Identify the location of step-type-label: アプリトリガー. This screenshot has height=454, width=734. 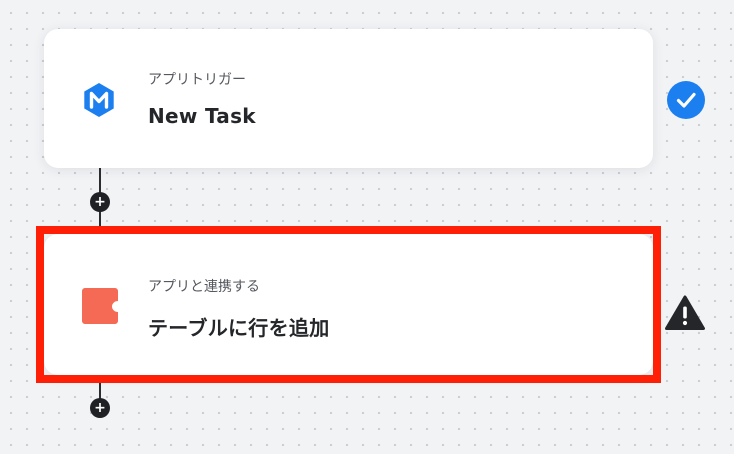
(197, 80).